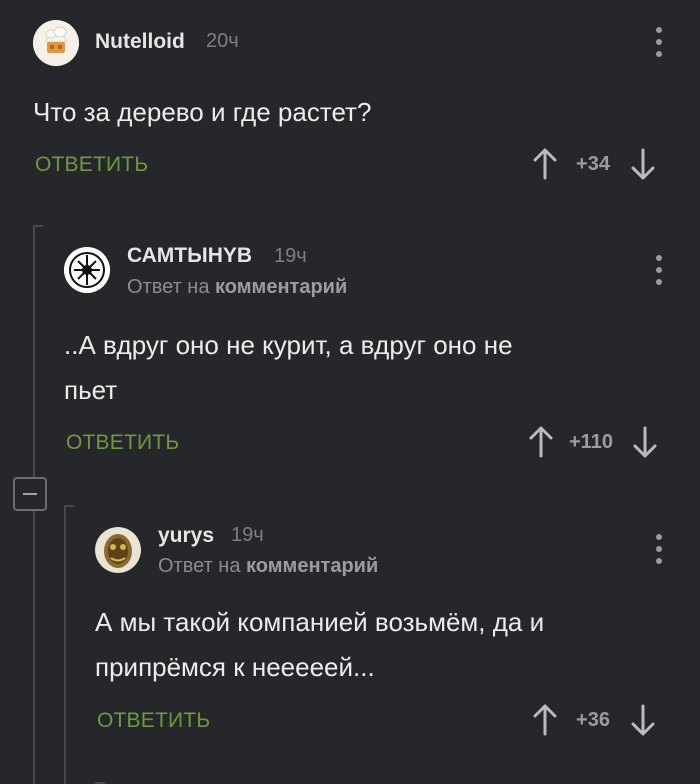  I want to click on comment-author: yurys, so click(186, 536).